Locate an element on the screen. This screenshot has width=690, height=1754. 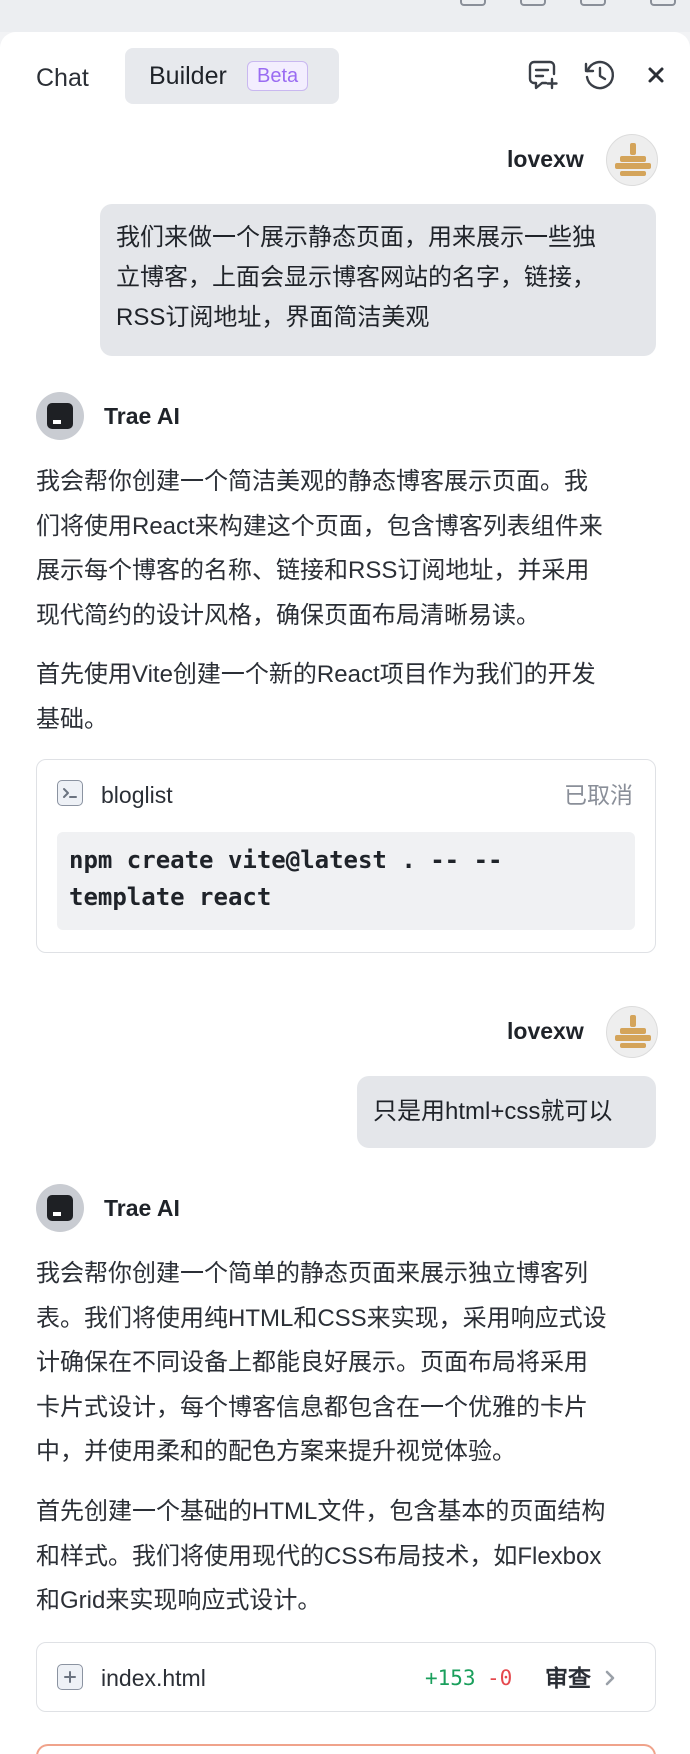
user-message-bubble: 只是用html+css就可以 is located at coordinates (506, 1112).